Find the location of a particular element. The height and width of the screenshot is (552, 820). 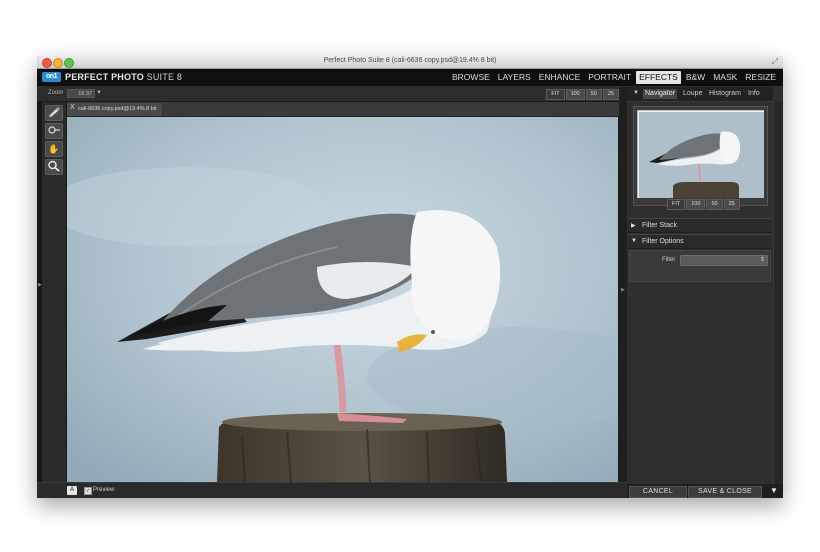

zoom-tool-icon is located at coordinates (54, 167).